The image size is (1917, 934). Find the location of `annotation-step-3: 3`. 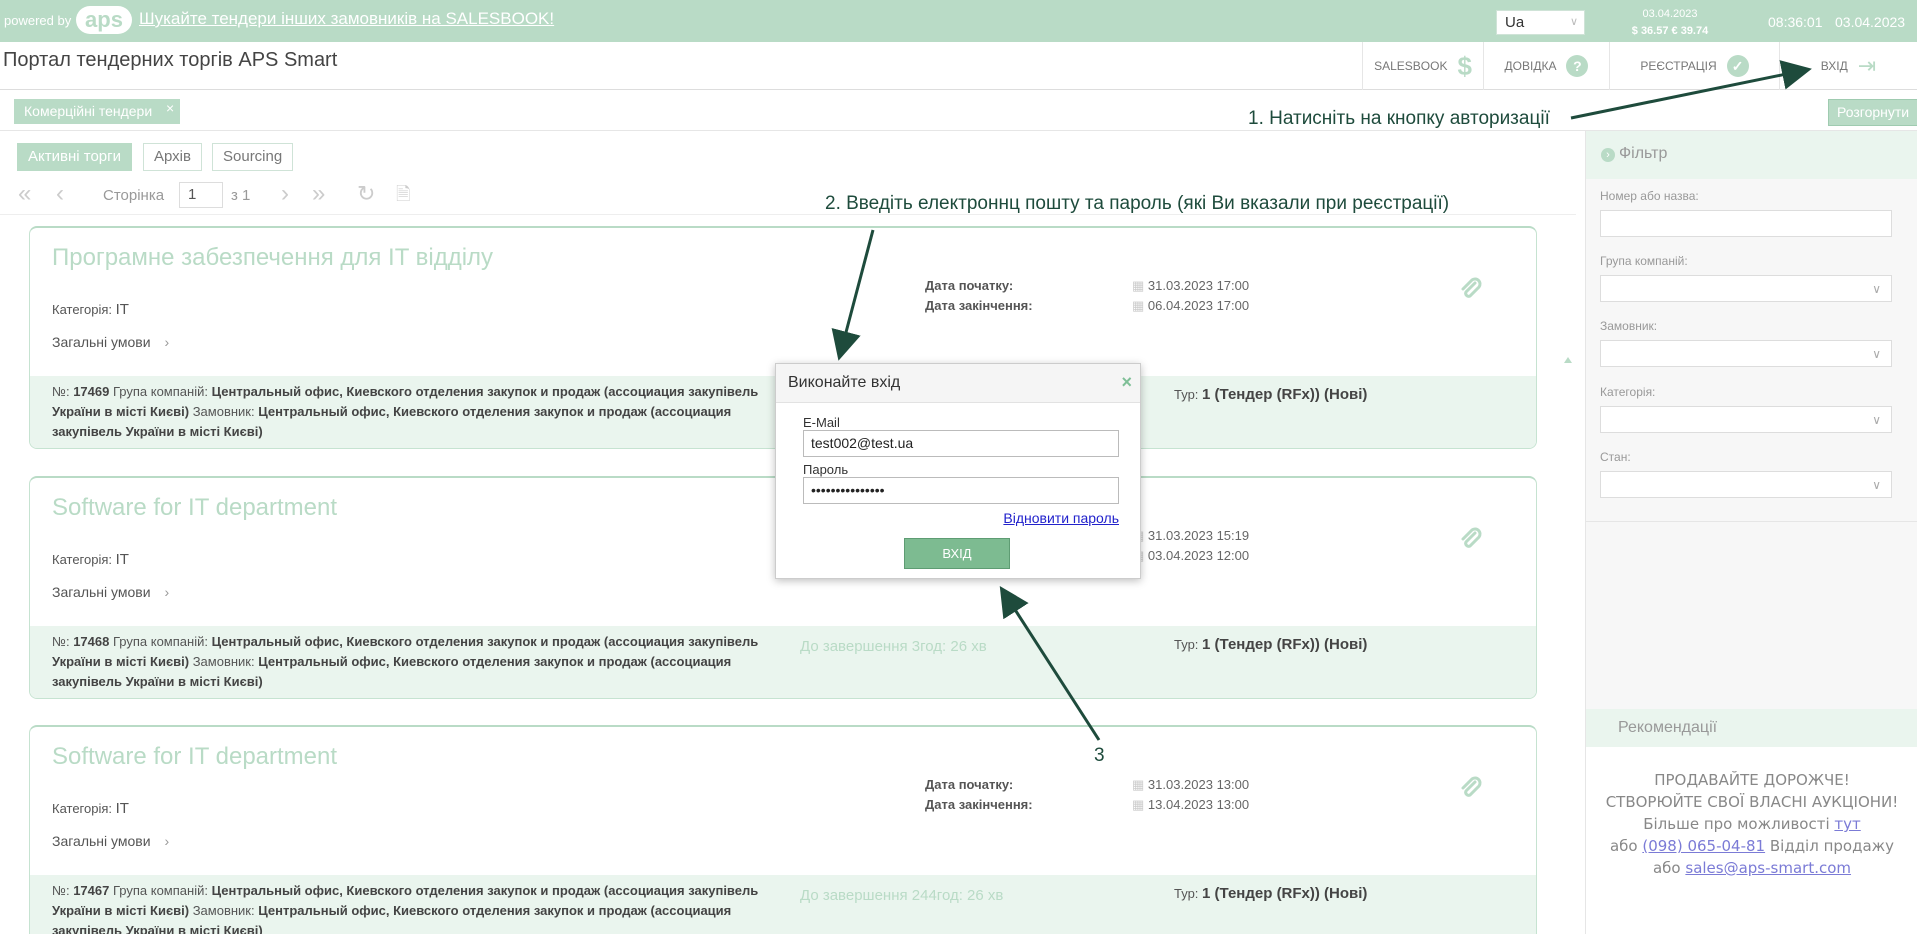

annotation-step-3: 3 is located at coordinates (1099, 755).